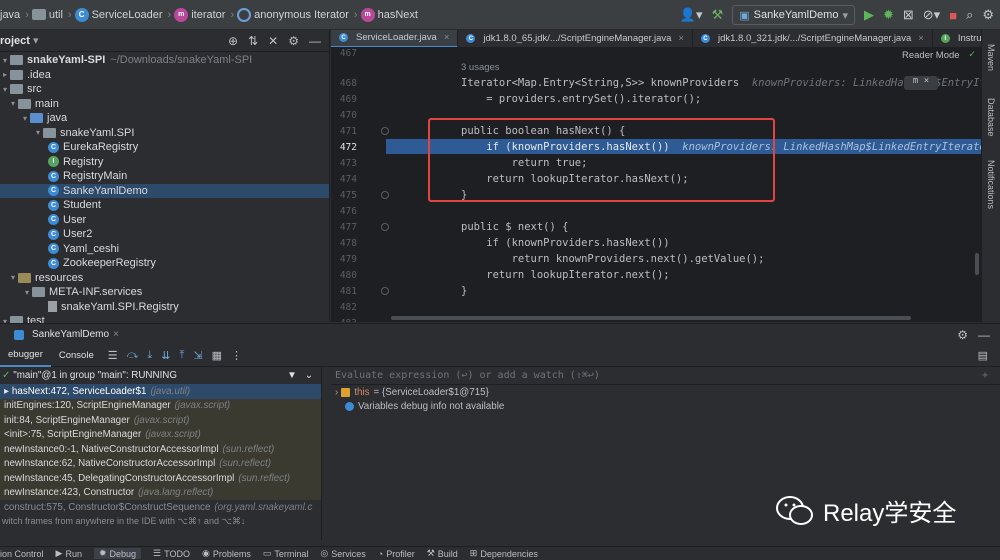  Describe the element at coordinates (480, 67) in the screenshot. I see `usages-hint: 3 usages` at that location.